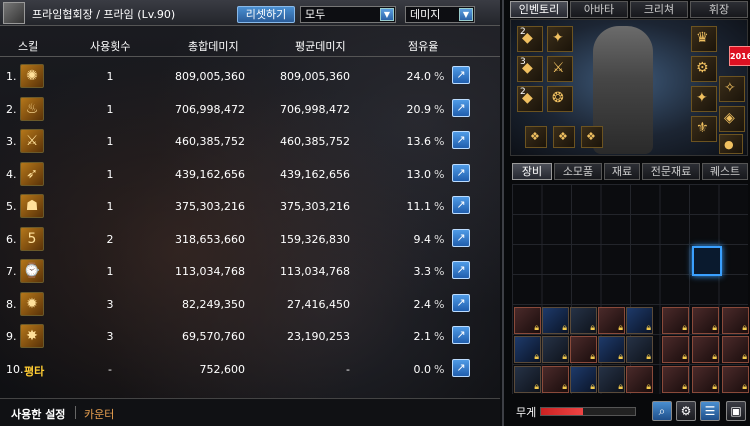  Describe the element at coordinates (731, 144) in the screenshot. I see `equip-slot: ●` at that location.